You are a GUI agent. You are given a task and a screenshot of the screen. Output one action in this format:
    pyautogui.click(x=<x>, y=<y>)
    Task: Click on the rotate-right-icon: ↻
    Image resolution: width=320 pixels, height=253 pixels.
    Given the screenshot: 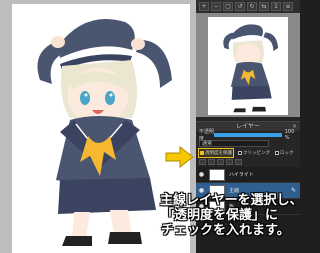 What is the action you would take?
    pyautogui.click(x=252, y=6)
    